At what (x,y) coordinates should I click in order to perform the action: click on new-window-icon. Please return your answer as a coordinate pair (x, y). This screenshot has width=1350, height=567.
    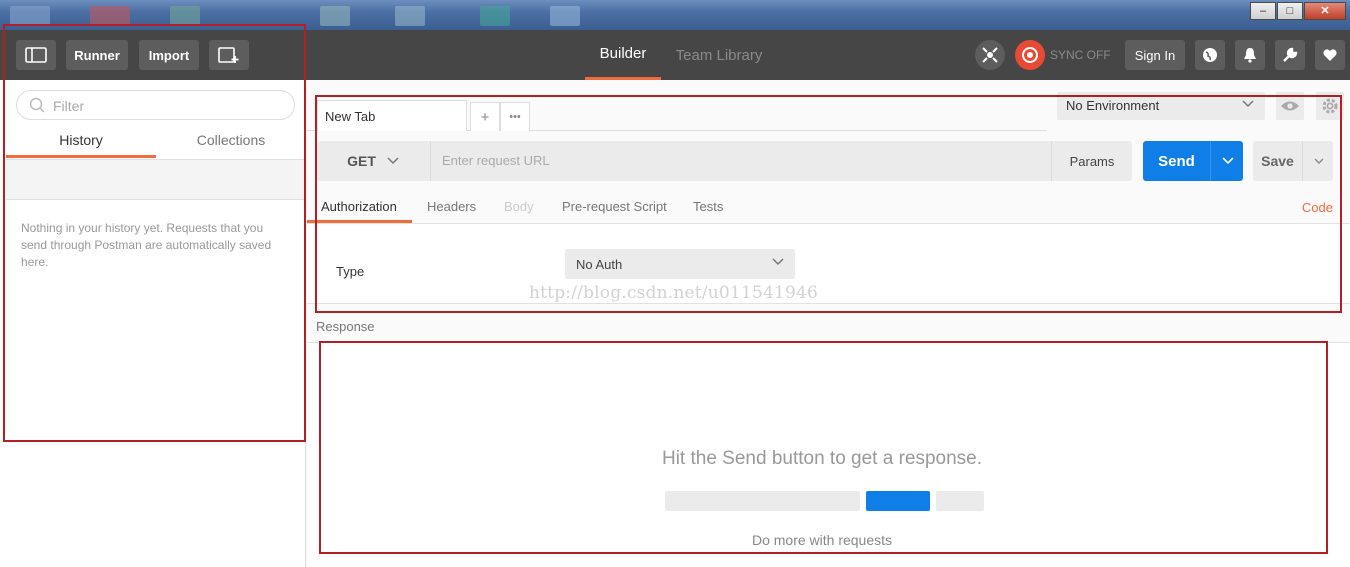
    Looking at the image, I should click on (228, 55).